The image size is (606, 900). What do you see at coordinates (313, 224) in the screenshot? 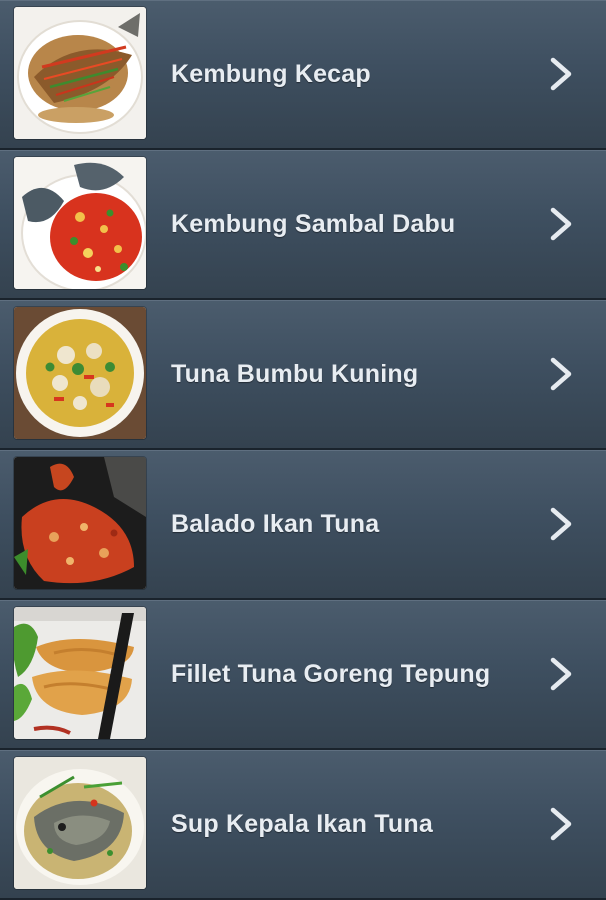
I see `recipe-title: Kembung Sambal Dabu` at bounding box center [313, 224].